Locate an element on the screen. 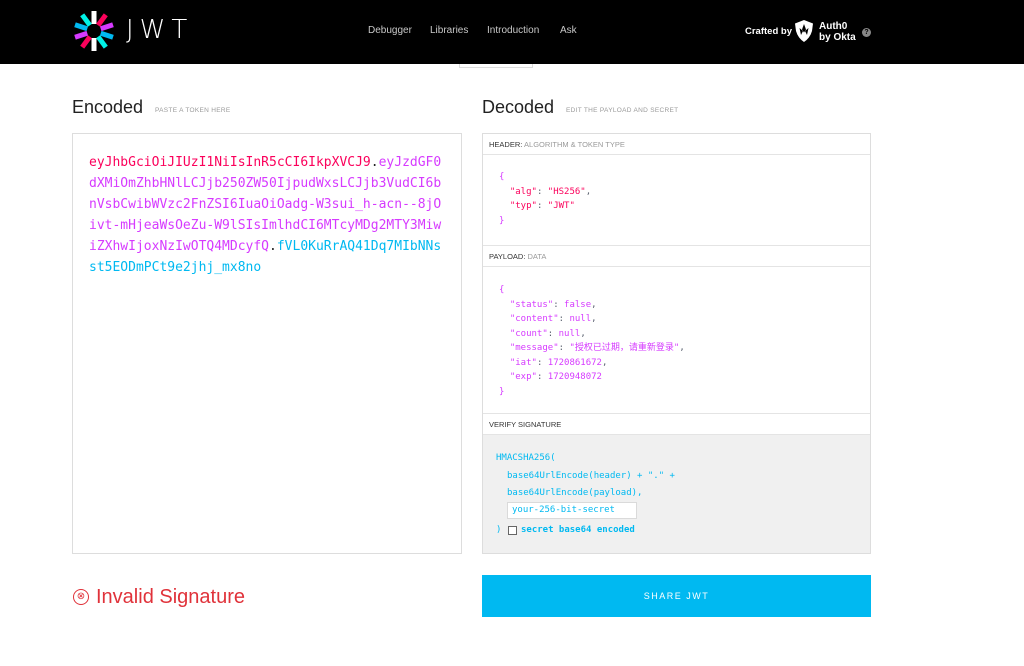 The height and width of the screenshot is (666, 1024). payload-label: PAYLOAD: is located at coordinates (507, 256).